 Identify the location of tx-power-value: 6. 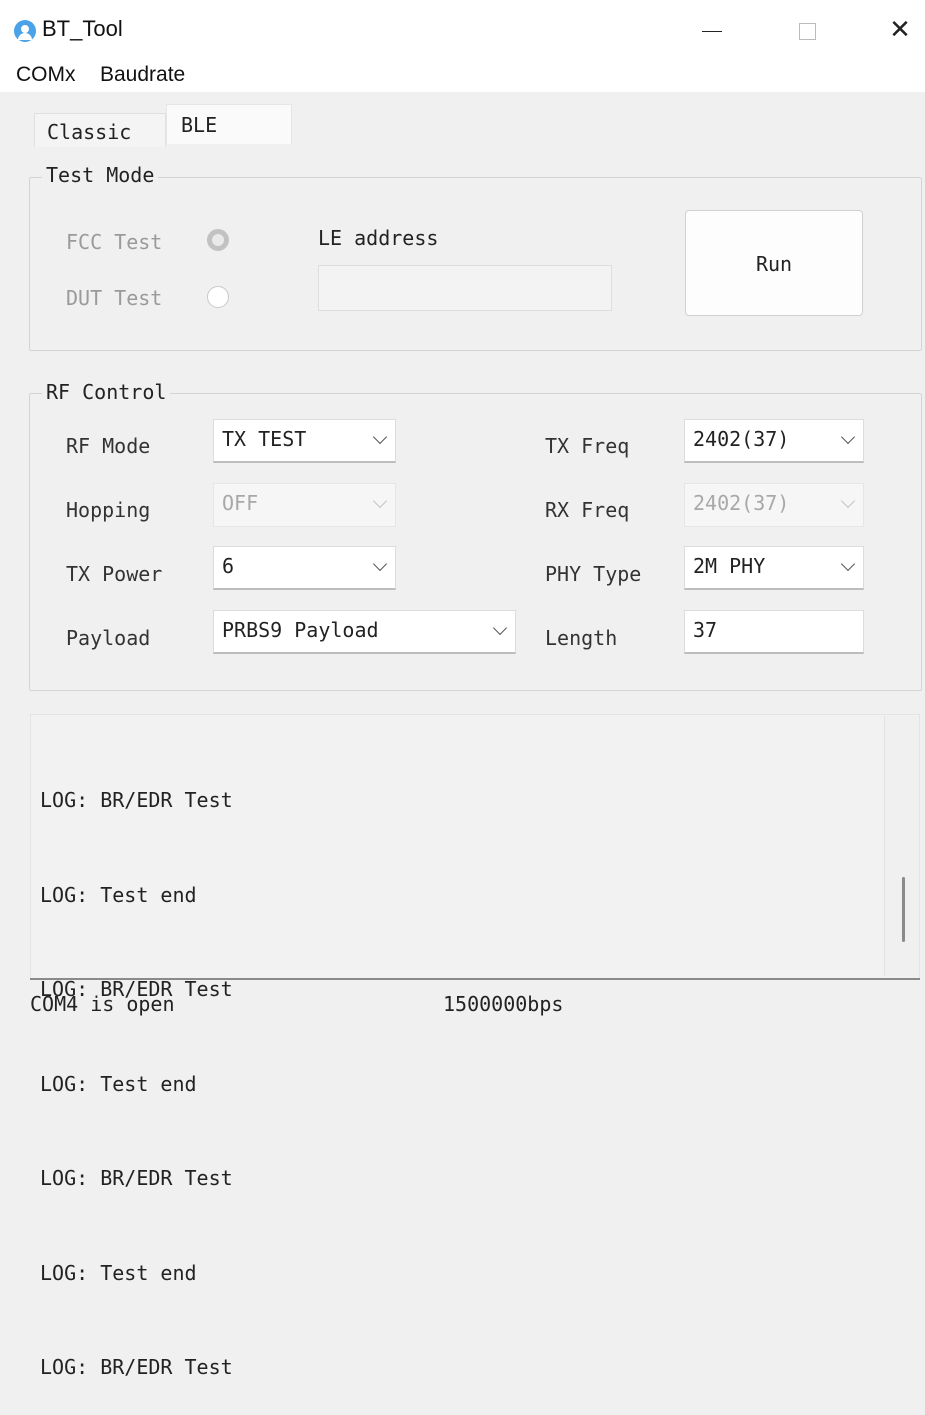
(228, 566).